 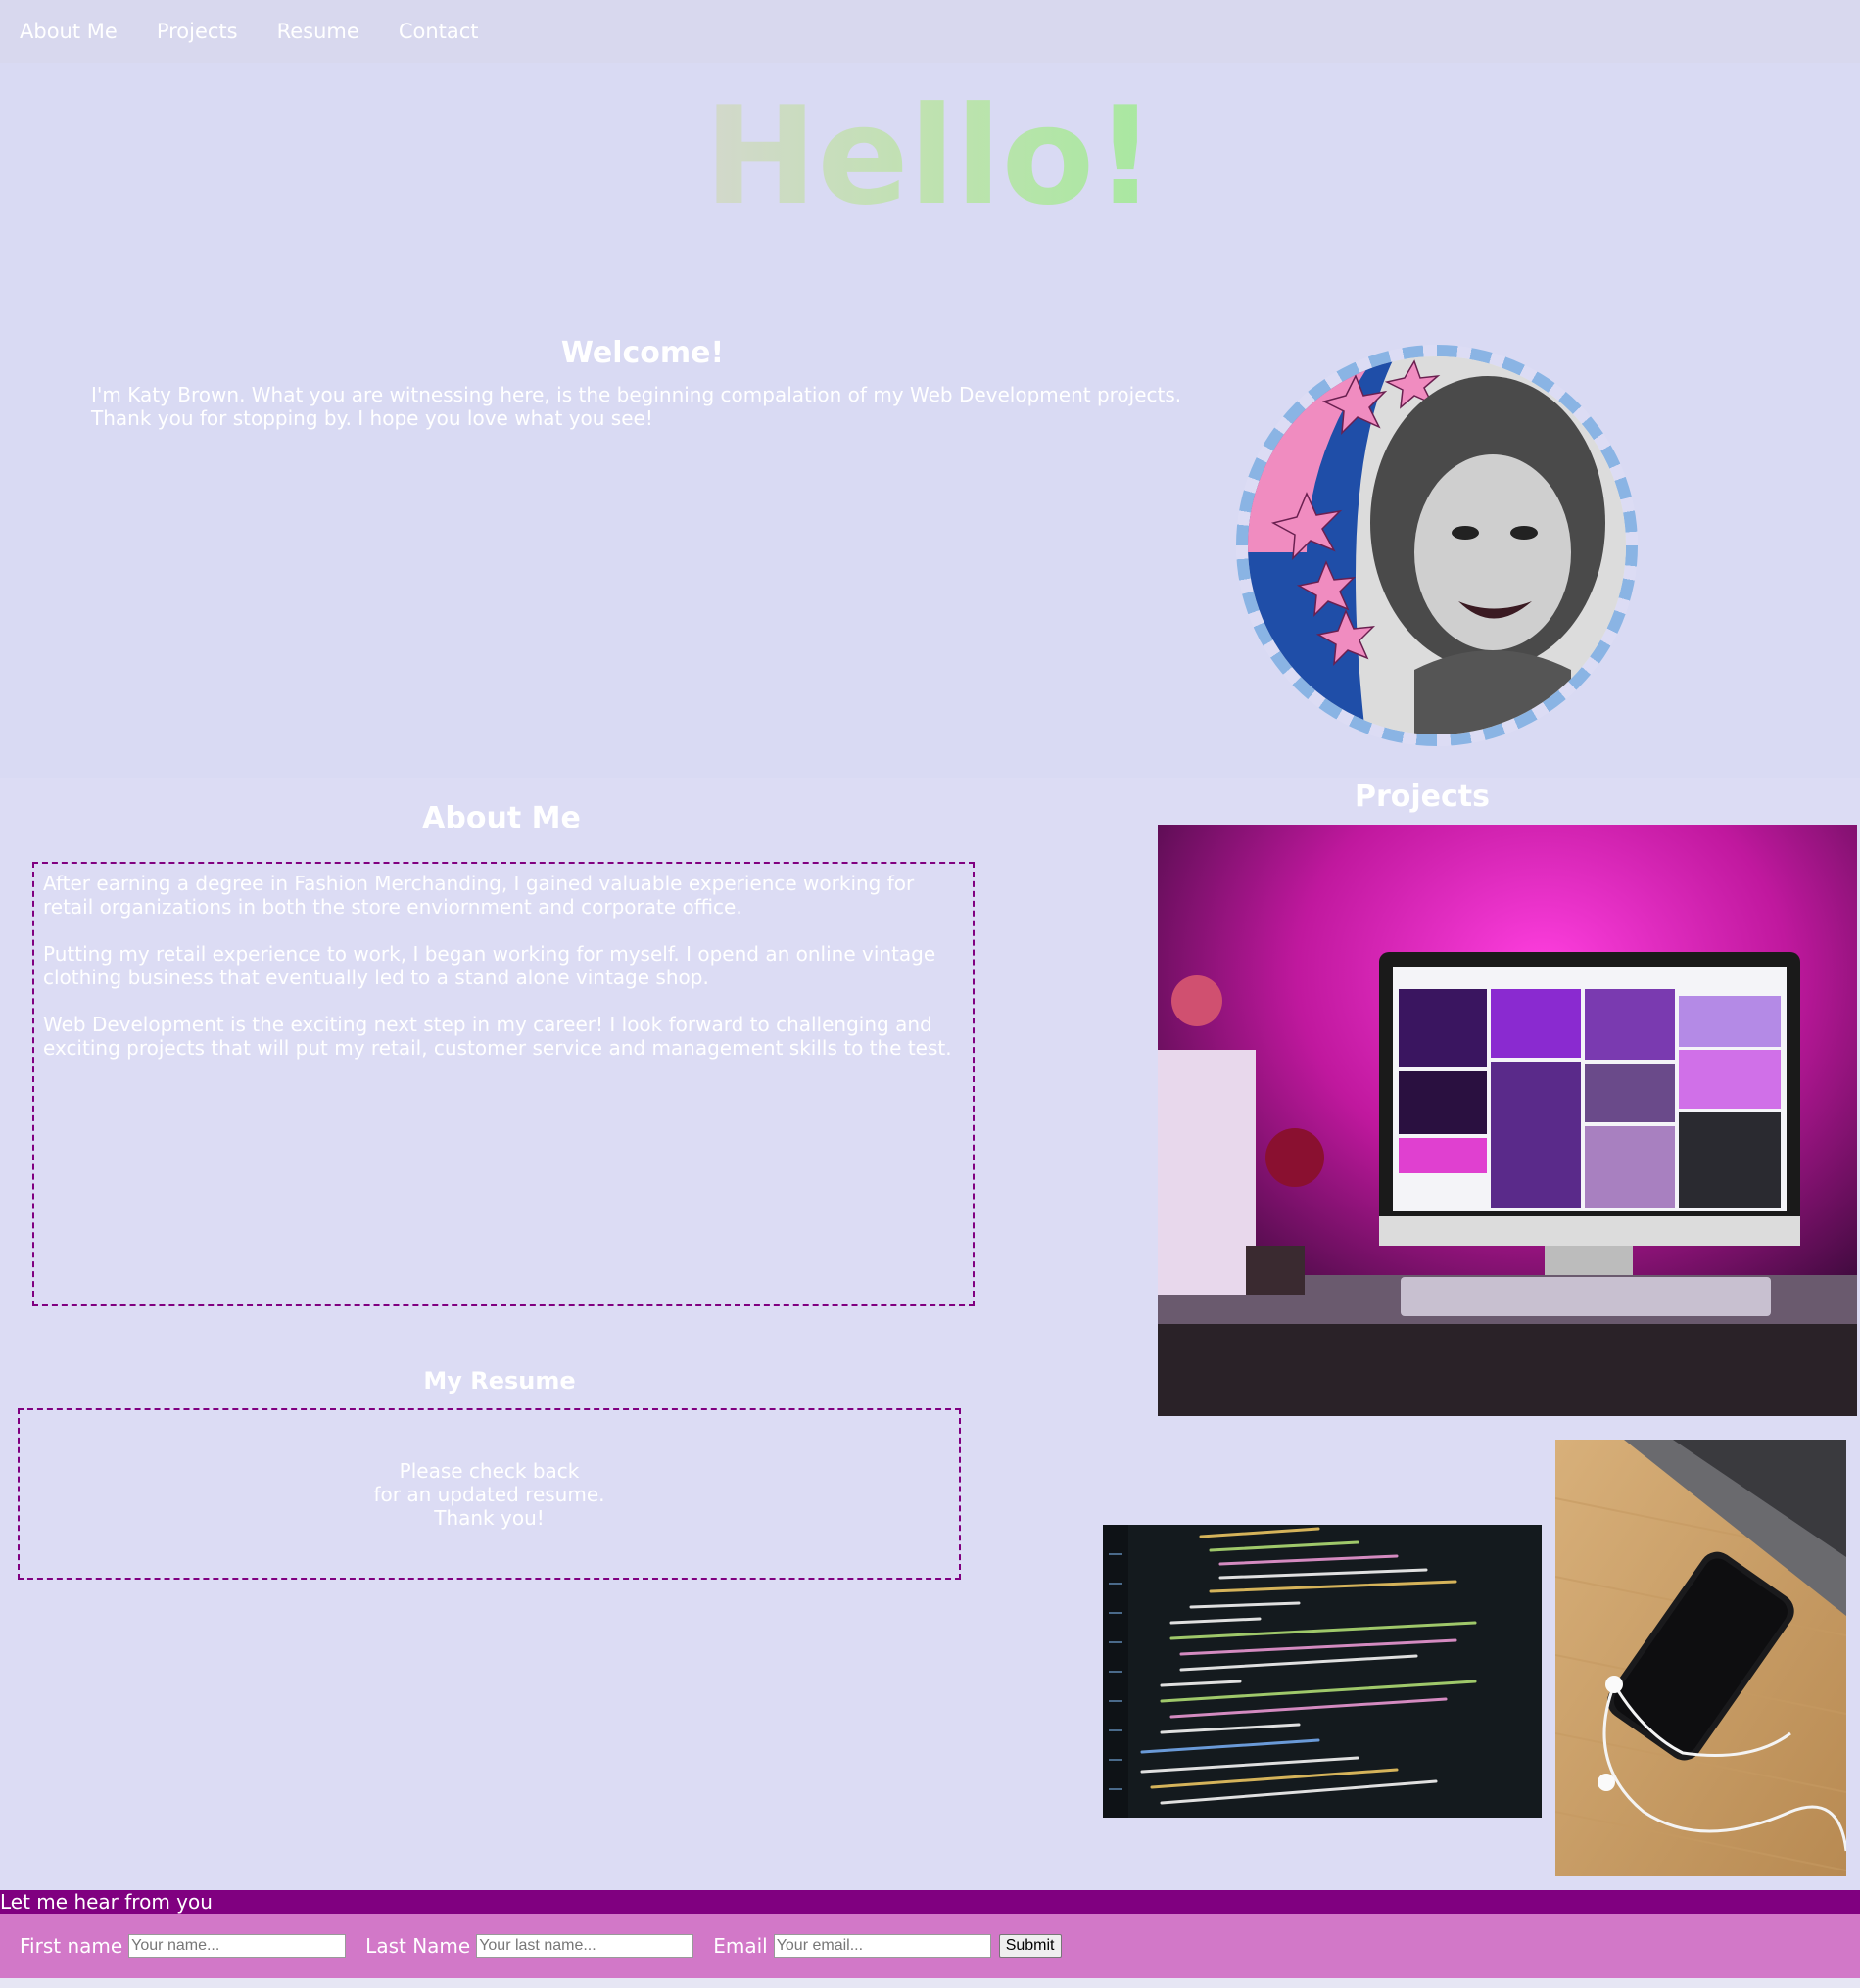 I want to click on contact-form: First name Last Name Email Submit, so click(x=930, y=1946).